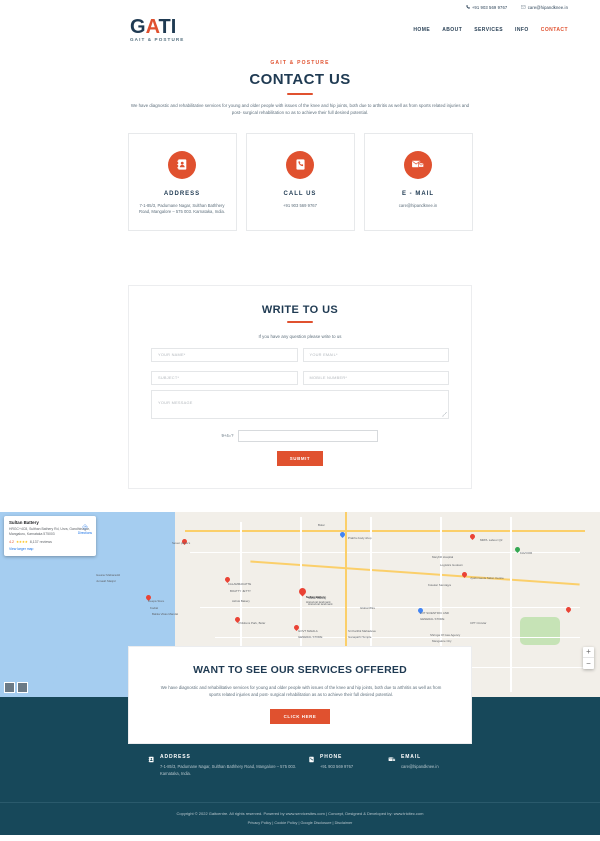 This screenshot has width=600, height=841. I want to click on contact-card-email: E - MAIL care@hipandknee.in, so click(418, 181).